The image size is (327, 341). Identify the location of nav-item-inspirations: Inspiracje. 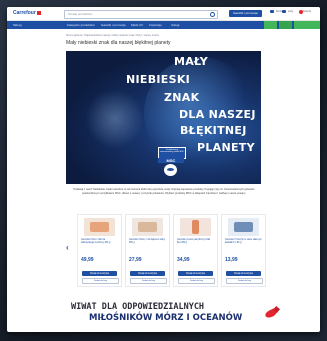
(155, 25).